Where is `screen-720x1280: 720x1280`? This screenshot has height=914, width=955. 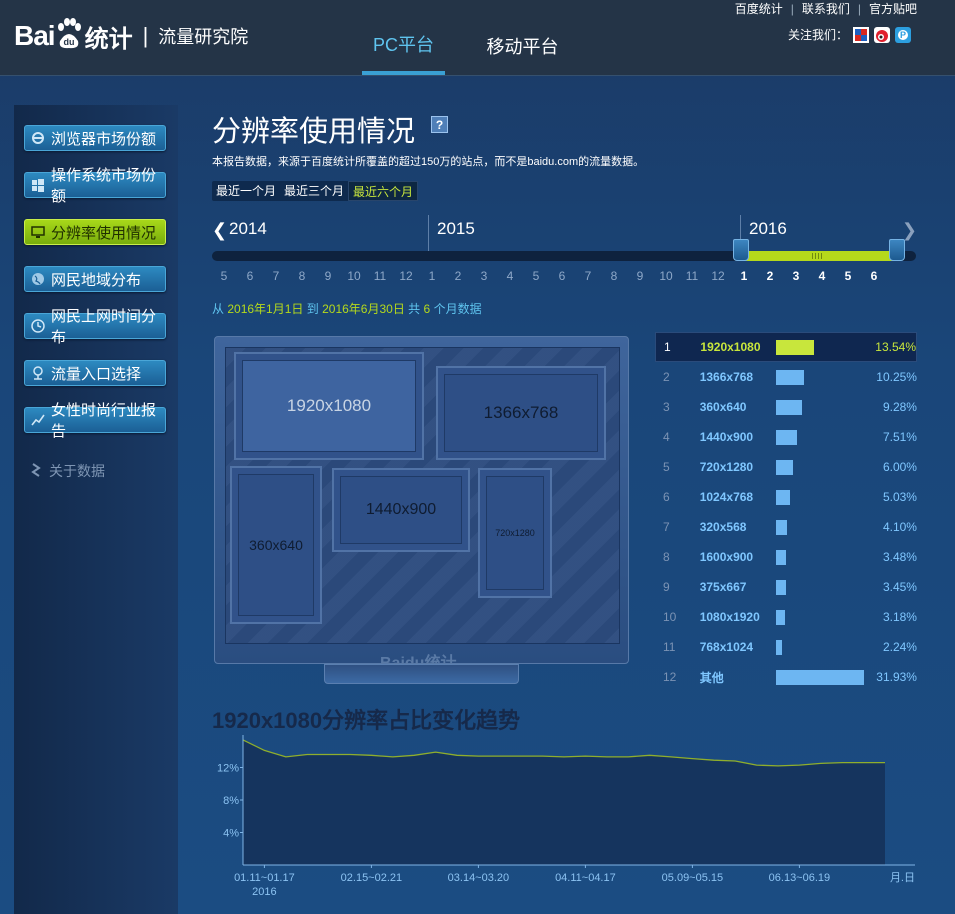 screen-720x1280: 720x1280 is located at coordinates (515, 533).